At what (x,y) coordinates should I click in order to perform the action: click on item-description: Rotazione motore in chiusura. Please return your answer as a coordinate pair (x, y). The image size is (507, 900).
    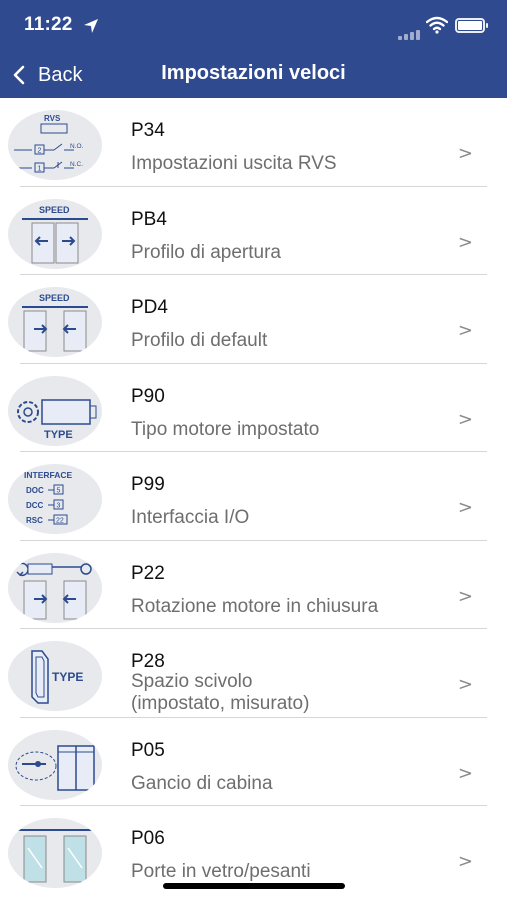
    Looking at the image, I should click on (255, 606).